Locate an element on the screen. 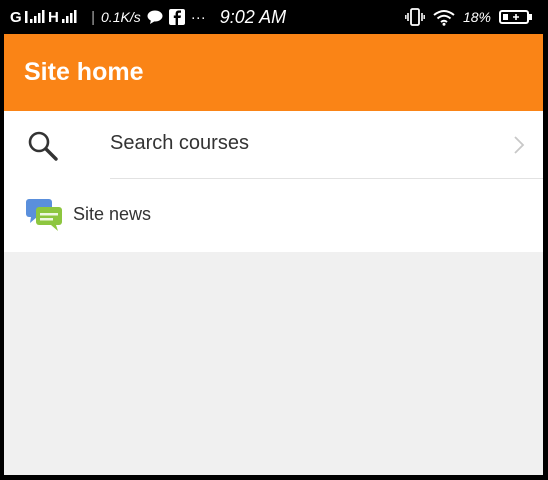 The image size is (548, 480). chat-bubble-icon is located at coordinates (155, 17).